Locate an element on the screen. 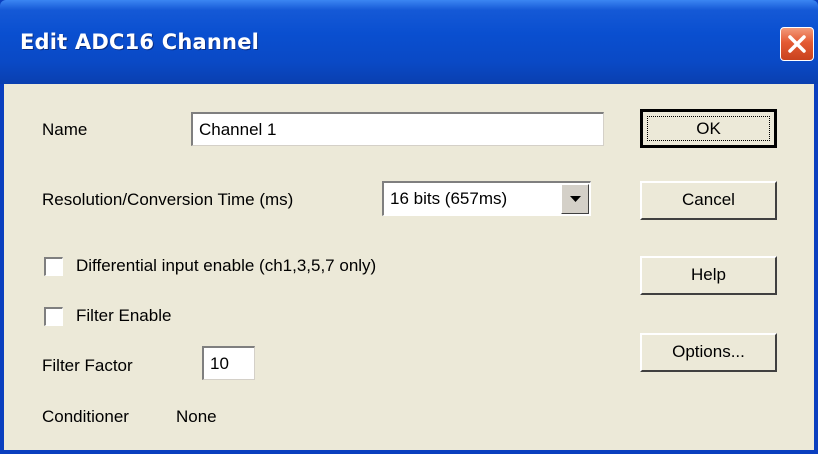 The height and width of the screenshot is (454, 818). chevron-down-icon is located at coordinates (575, 199).